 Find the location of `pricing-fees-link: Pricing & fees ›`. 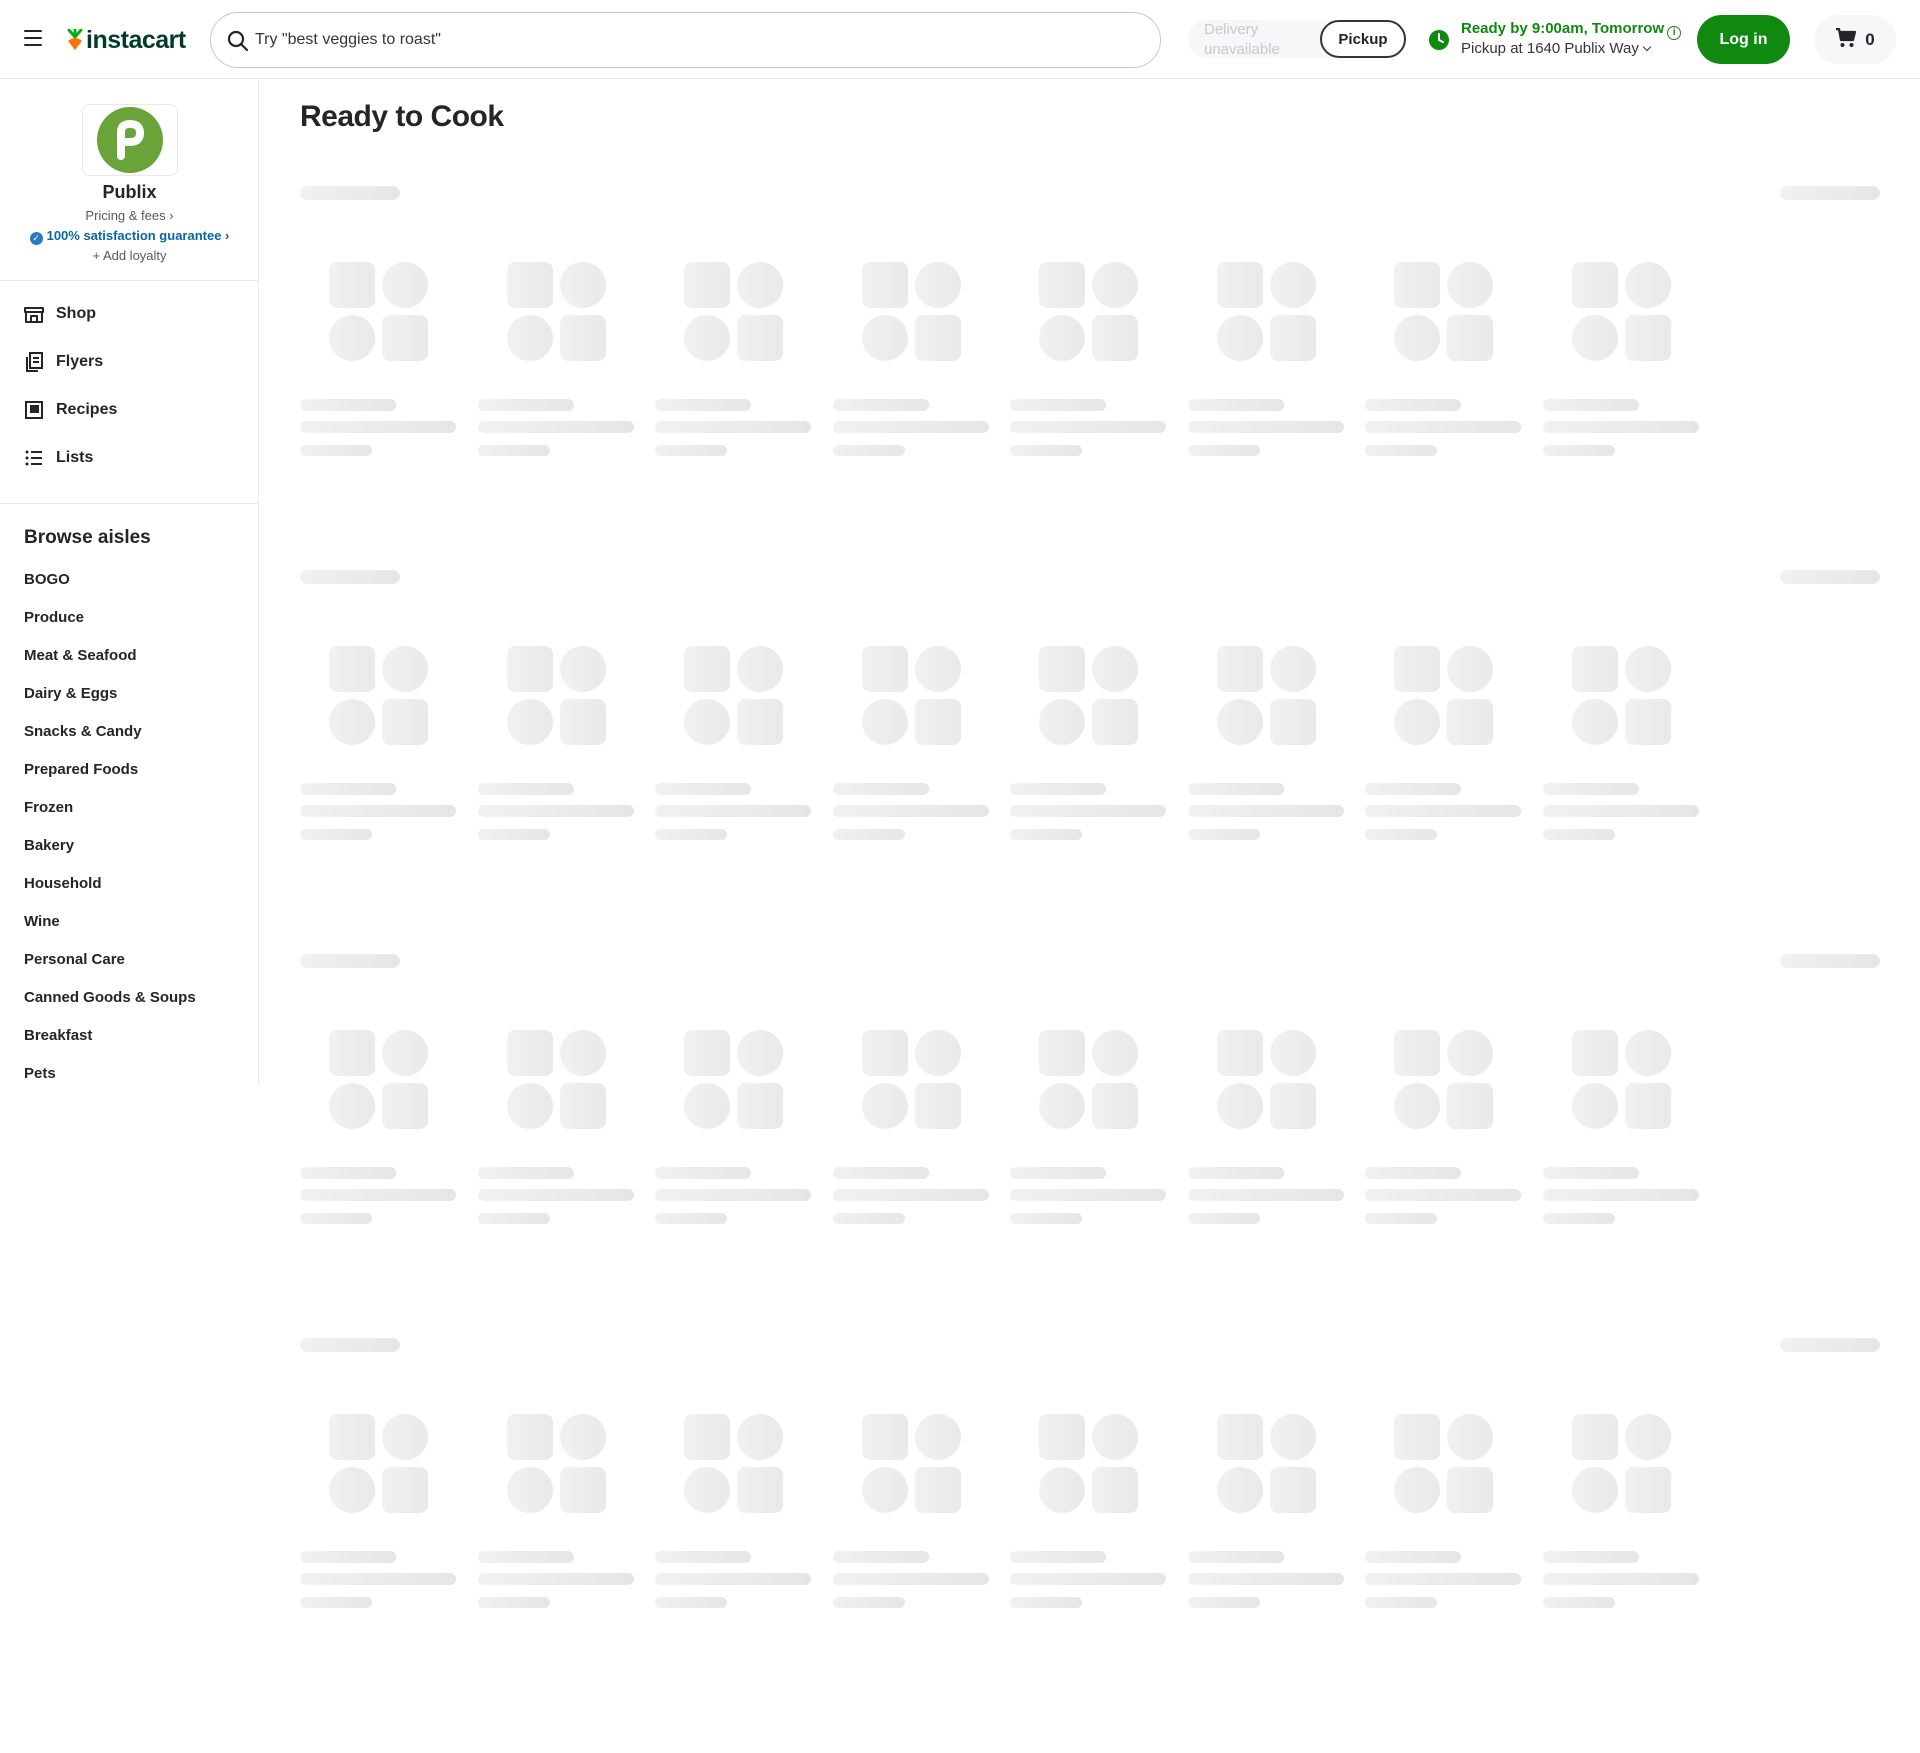

pricing-fees-link: Pricing & fees › is located at coordinates (129, 215).